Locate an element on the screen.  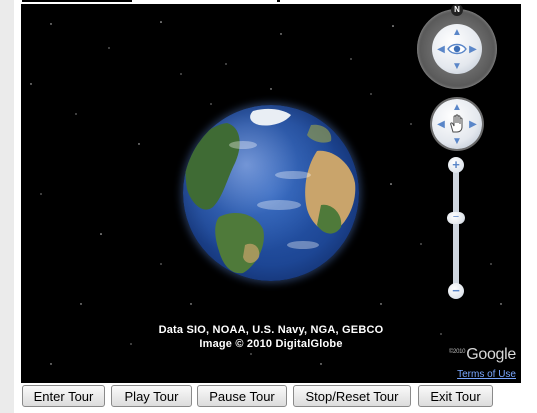
terms-of-use-link: Terms of Use is located at coordinates (478, 374).